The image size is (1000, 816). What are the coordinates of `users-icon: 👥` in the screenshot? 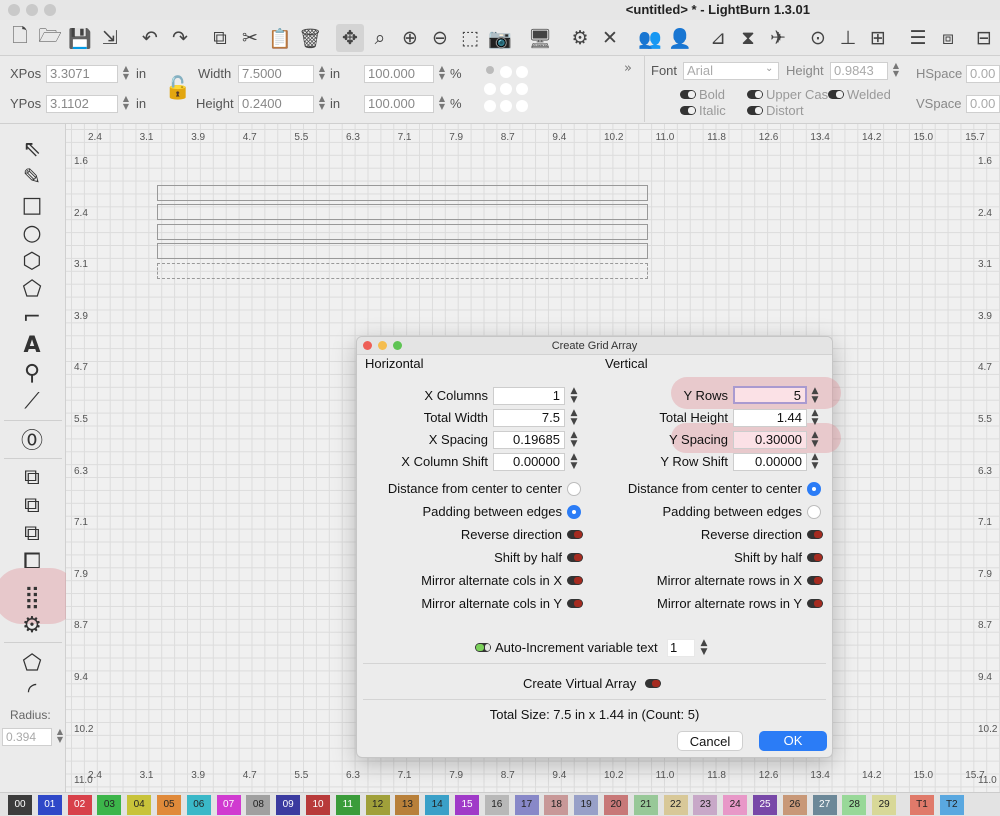 It's located at (650, 38).